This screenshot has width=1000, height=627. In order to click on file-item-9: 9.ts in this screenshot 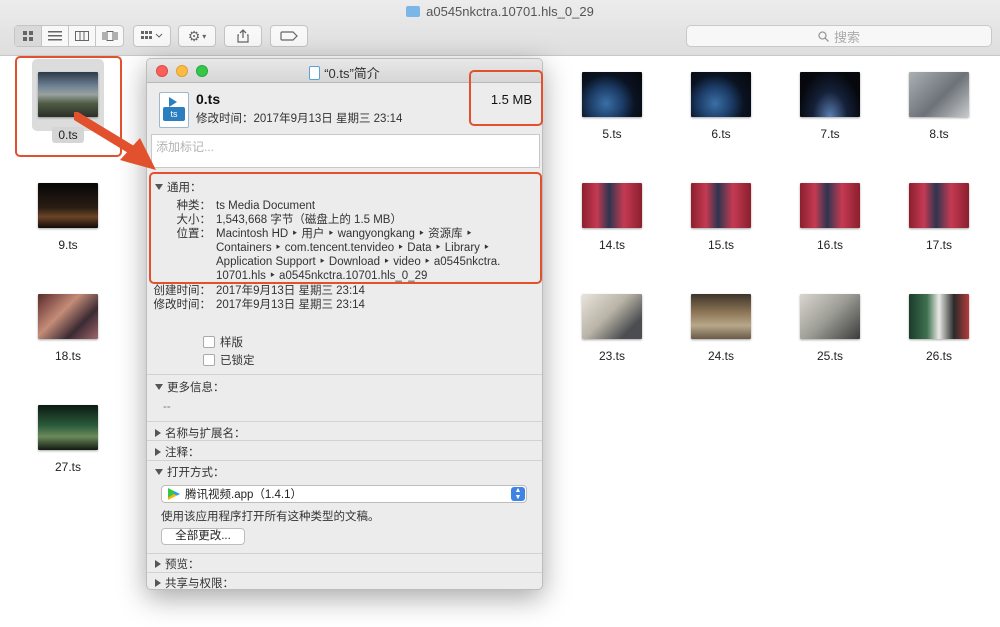, I will do `click(68, 217)`.